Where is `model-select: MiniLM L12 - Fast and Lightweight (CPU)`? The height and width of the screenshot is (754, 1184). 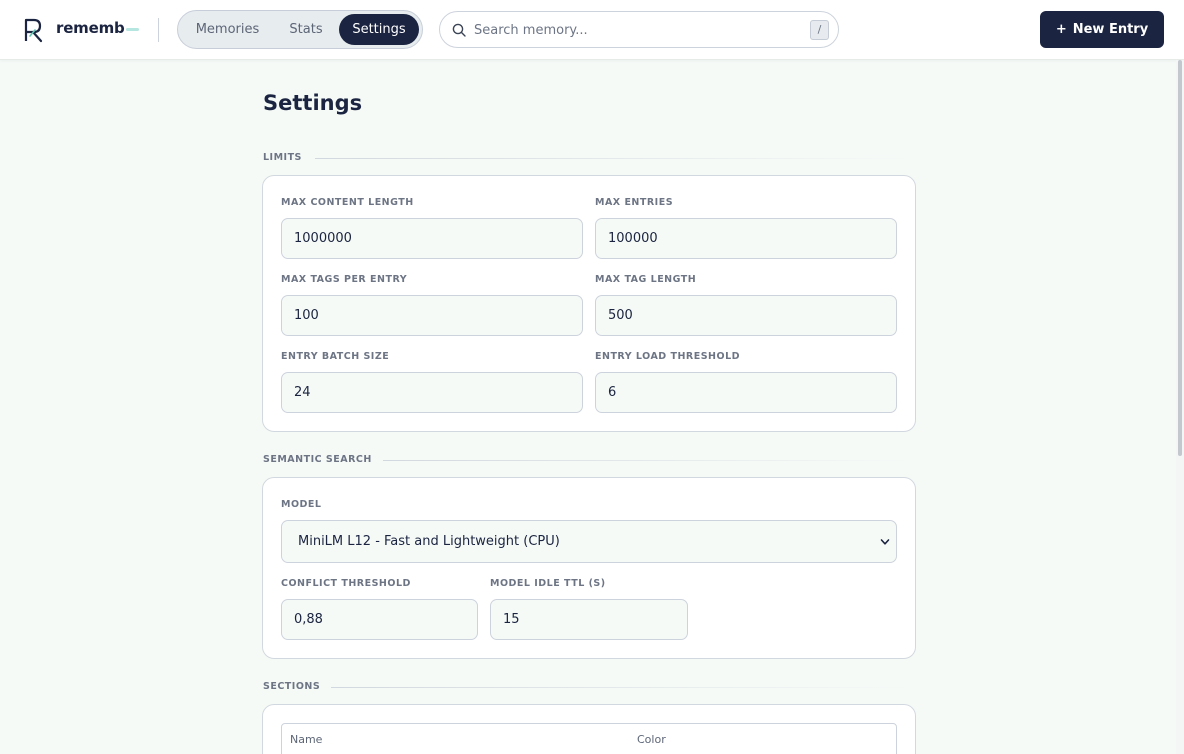
model-select: MiniLM L12 - Fast and Lightweight (CPU) is located at coordinates (589, 541).